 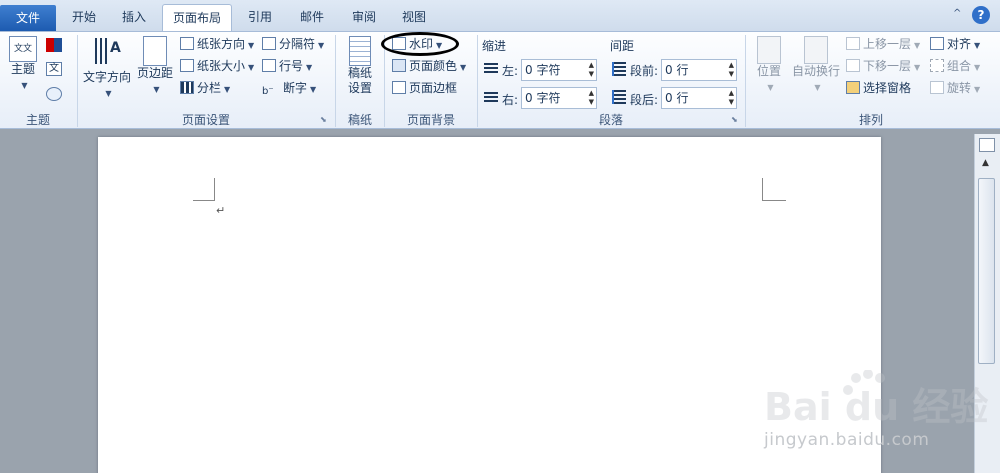 What do you see at coordinates (853, 43) in the screenshot?
I see `bring-forward-icon` at bounding box center [853, 43].